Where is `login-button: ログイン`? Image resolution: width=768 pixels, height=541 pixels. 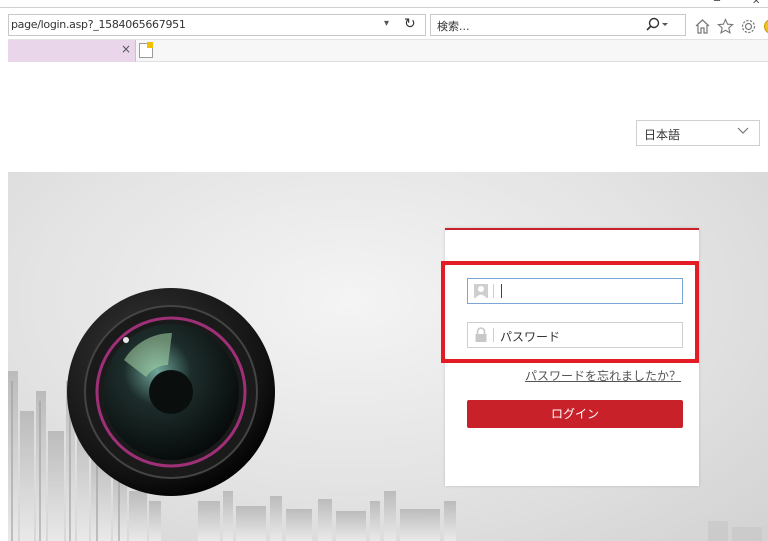 login-button: ログイン is located at coordinates (575, 414).